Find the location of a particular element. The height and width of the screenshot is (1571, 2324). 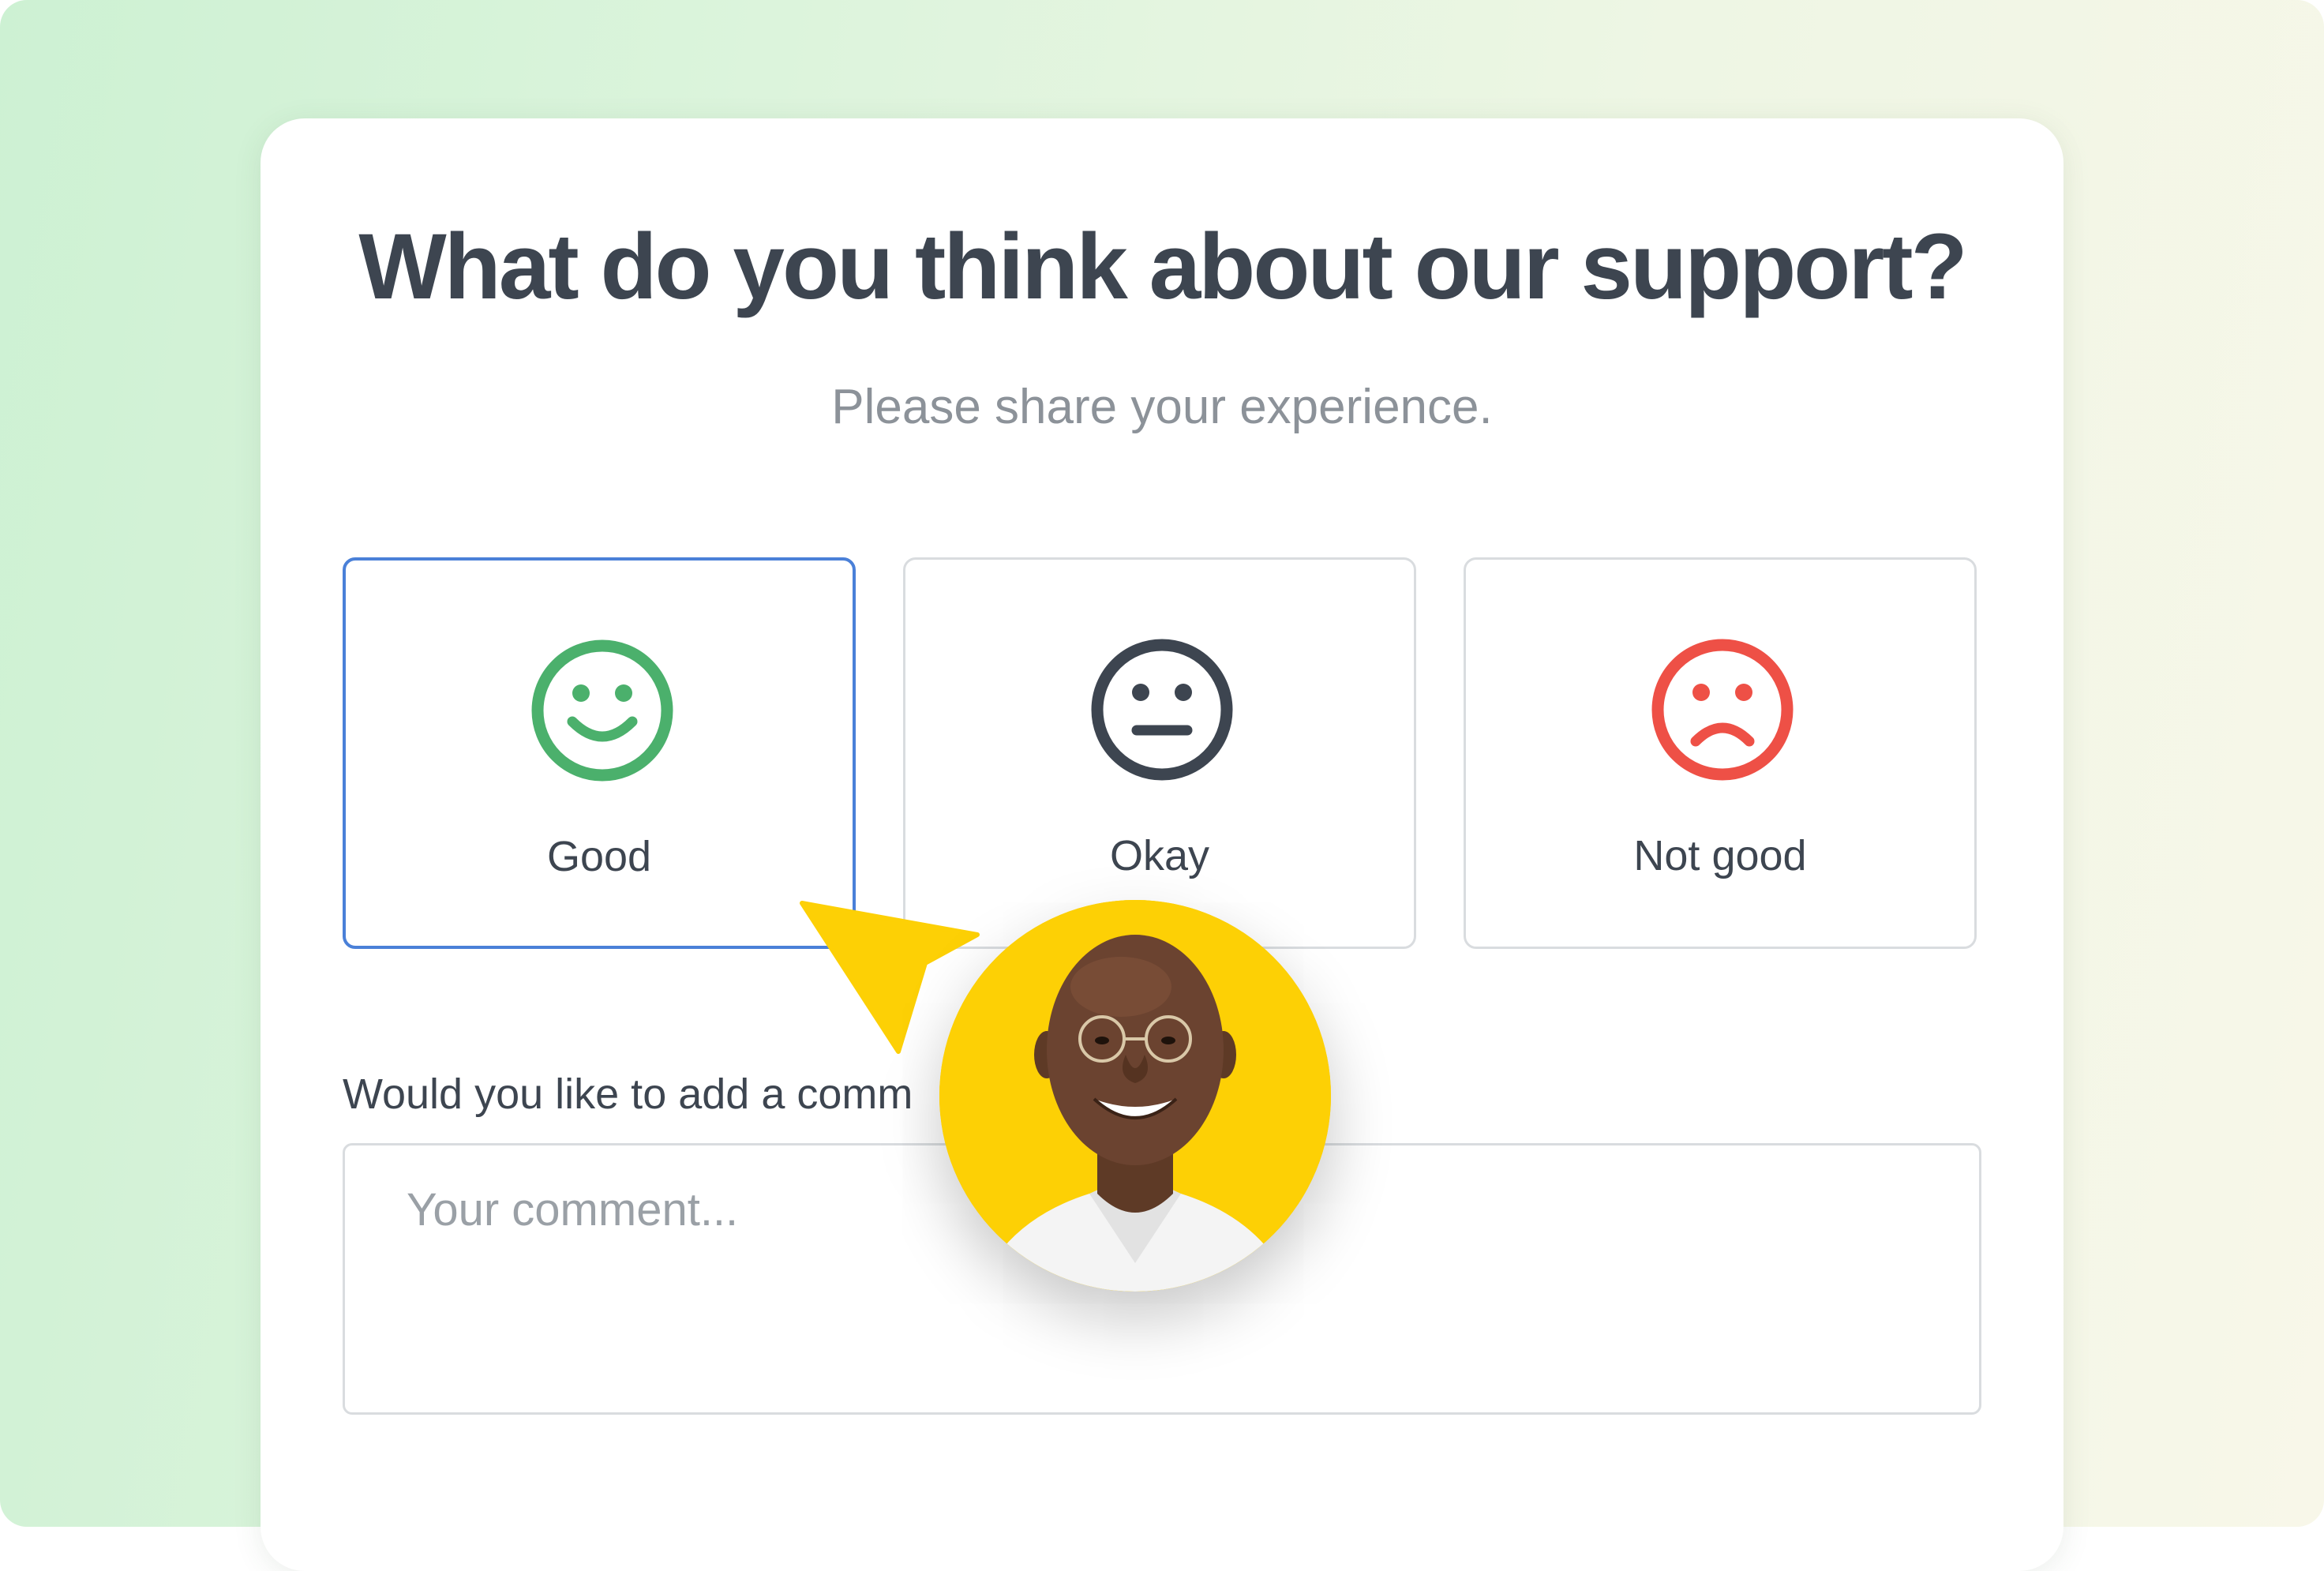

rating-option-not-good: Not good is located at coordinates (1720, 753).